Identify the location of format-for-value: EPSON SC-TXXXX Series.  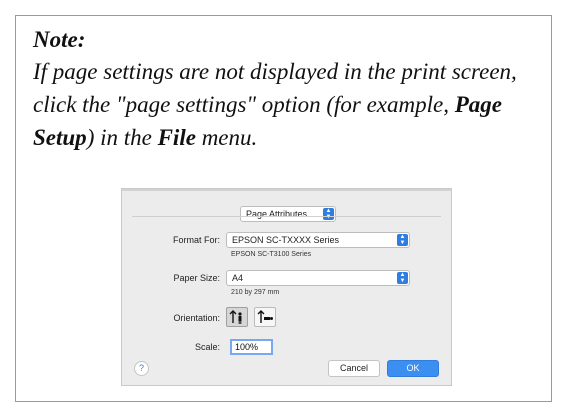
(286, 240).